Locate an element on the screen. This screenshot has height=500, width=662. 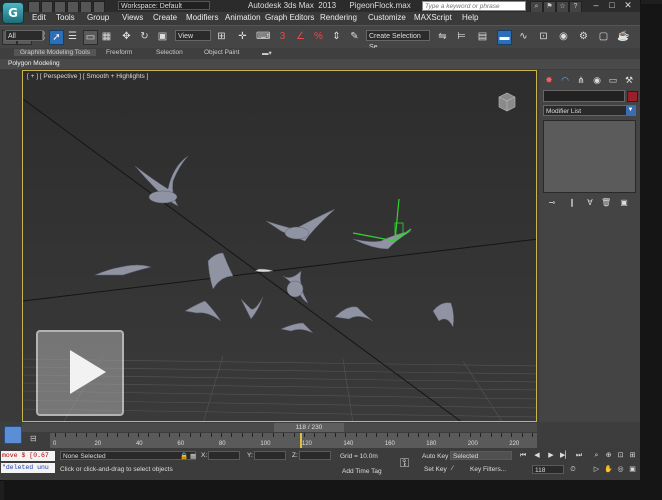
spinner-snap-icon: ⇕ is located at coordinates (336, 36).